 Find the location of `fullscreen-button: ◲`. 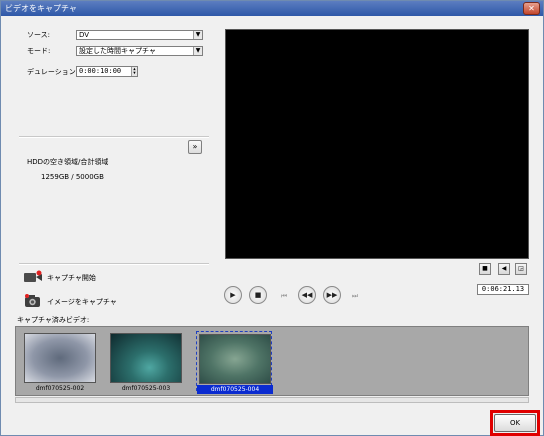

fullscreen-button: ◲ is located at coordinates (521, 269).